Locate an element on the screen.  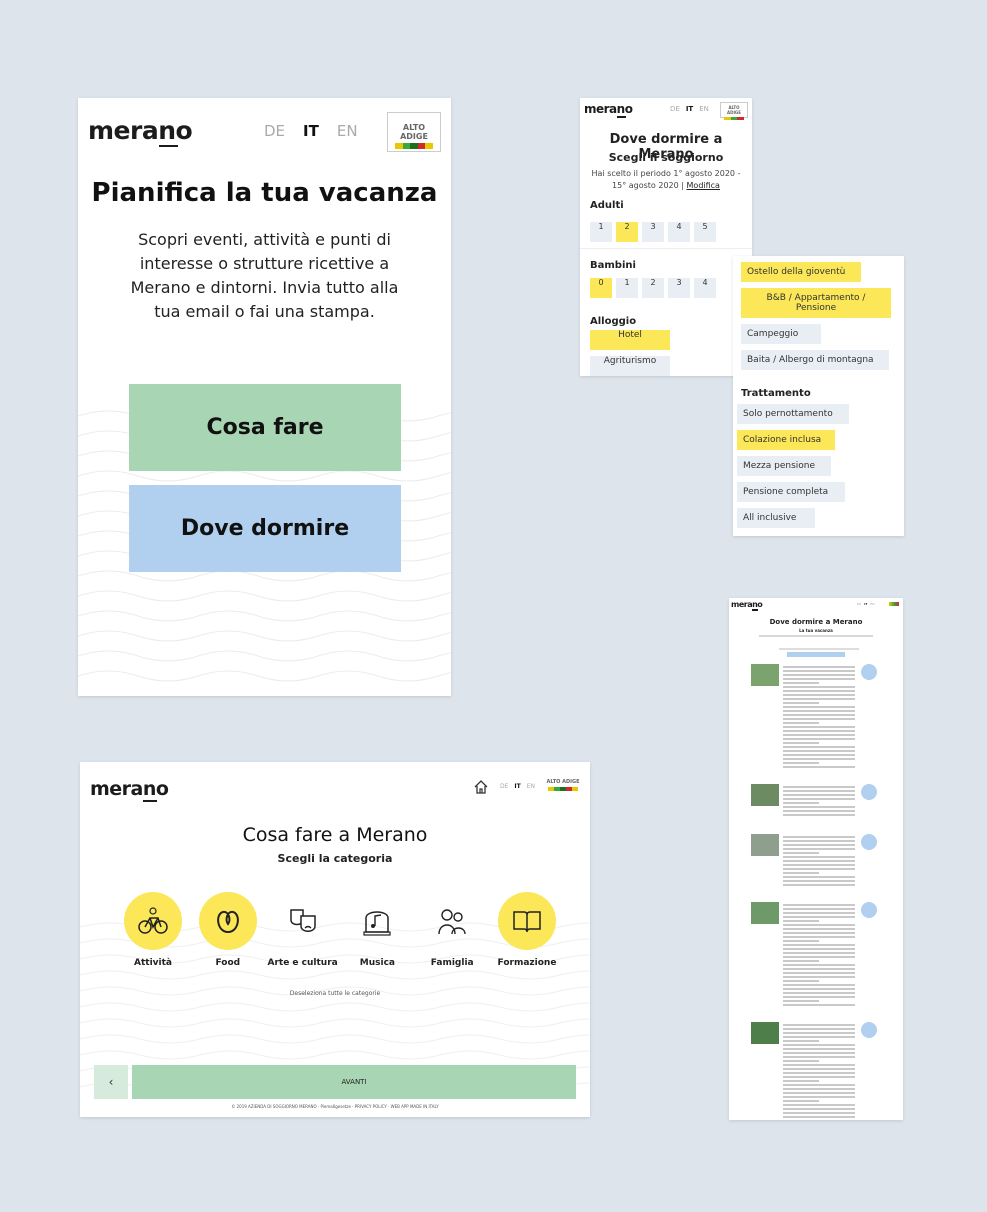
back-button: ‹ is located at coordinates (111, 1082).